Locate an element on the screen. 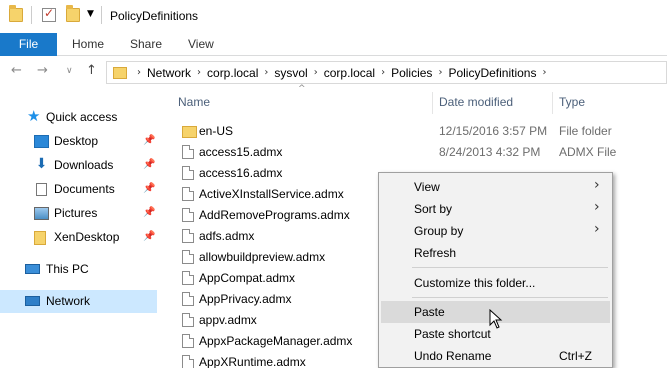  file-name: AppxPackageManager.admx is located at coordinates (276, 341).